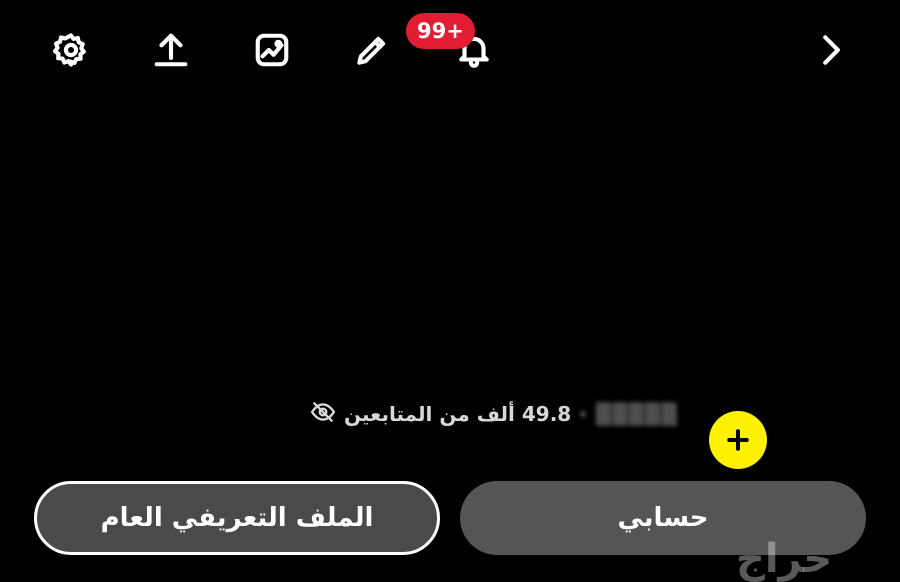 This screenshot has width=900, height=582. I want to click on followers-count: 49.8 ألف من المتابعين, so click(458, 414).